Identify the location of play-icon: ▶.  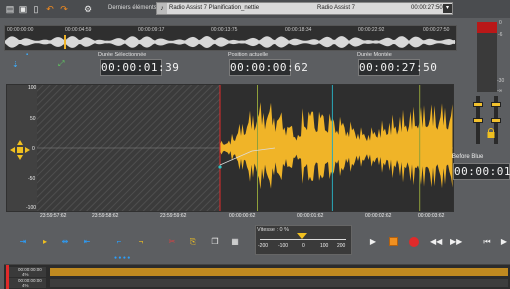
(373, 242).